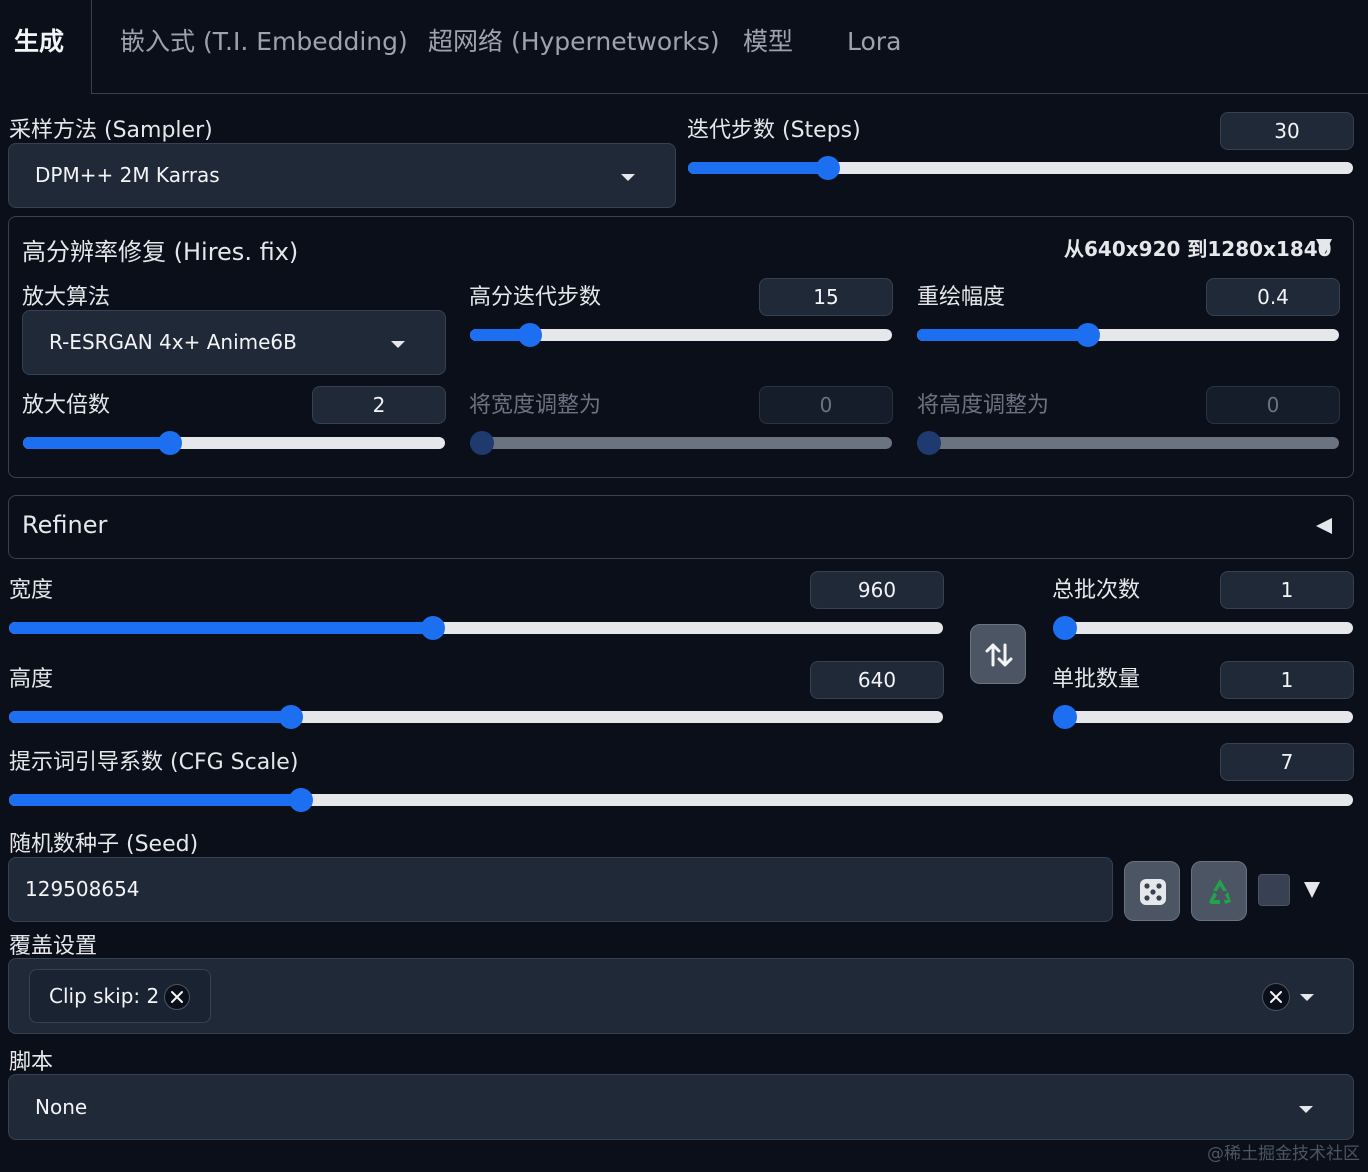  I want to click on batch-count-input: 1, so click(1287, 590).